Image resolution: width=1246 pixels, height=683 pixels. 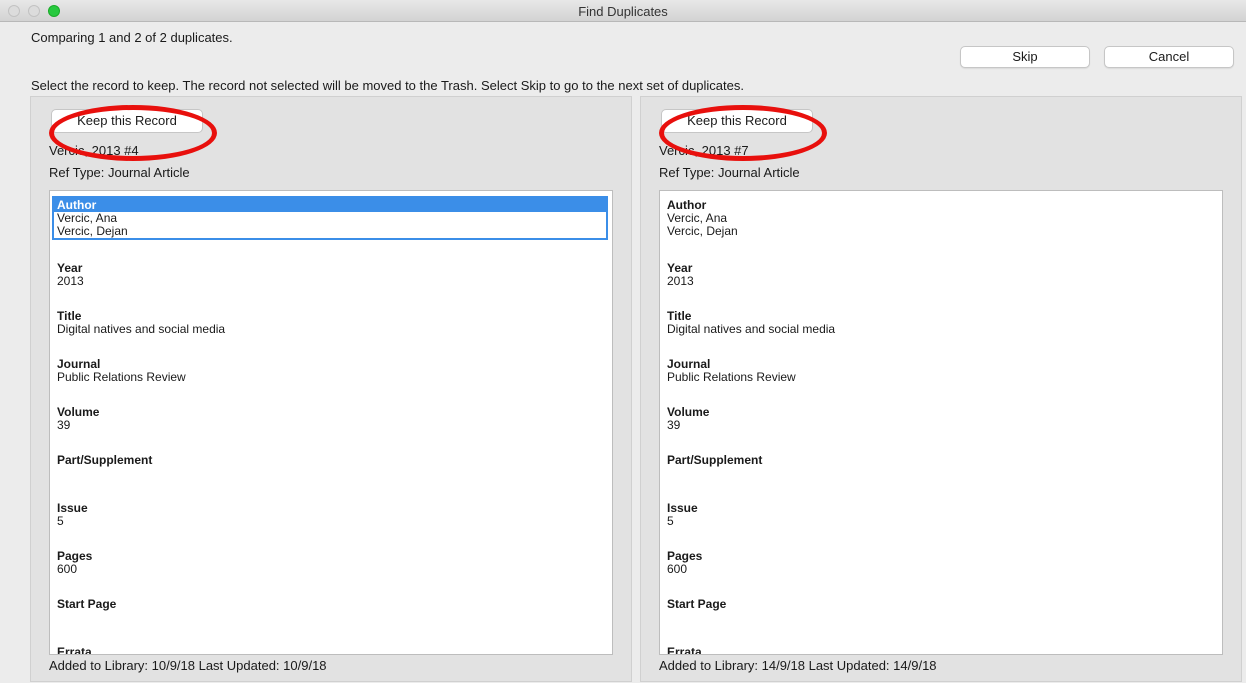 I want to click on reference-id: Vercic, 2013 #4, so click(x=94, y=150).